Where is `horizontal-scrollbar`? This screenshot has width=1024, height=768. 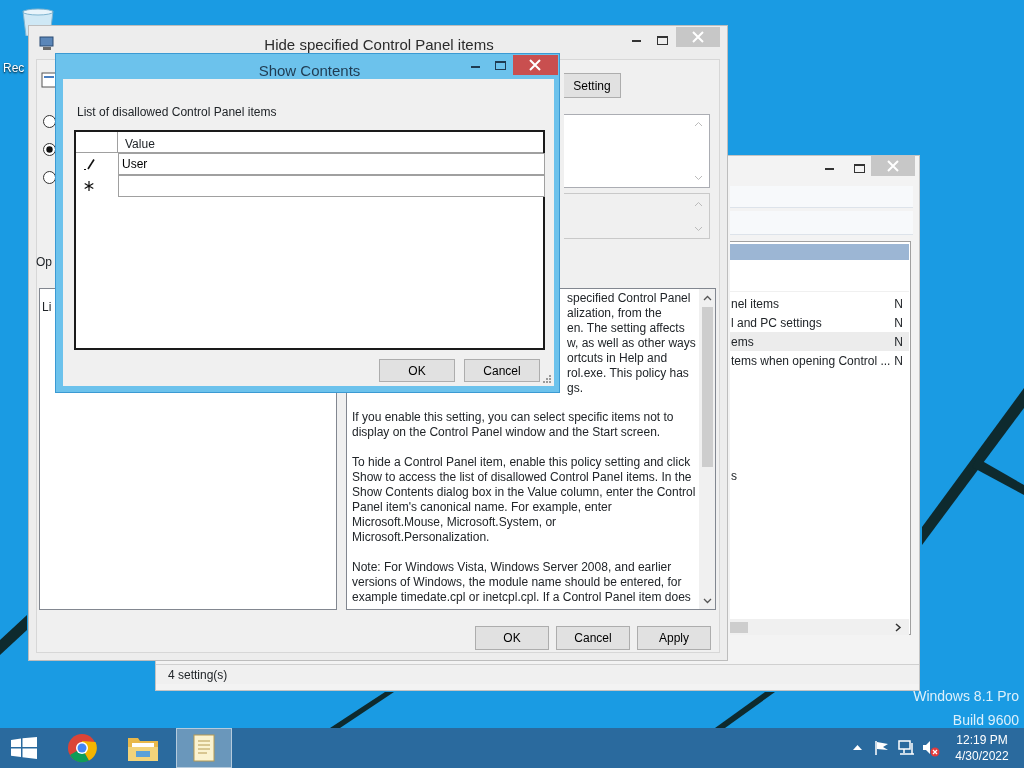 horizontal-scrollbar is located at coordinates (819, 627).